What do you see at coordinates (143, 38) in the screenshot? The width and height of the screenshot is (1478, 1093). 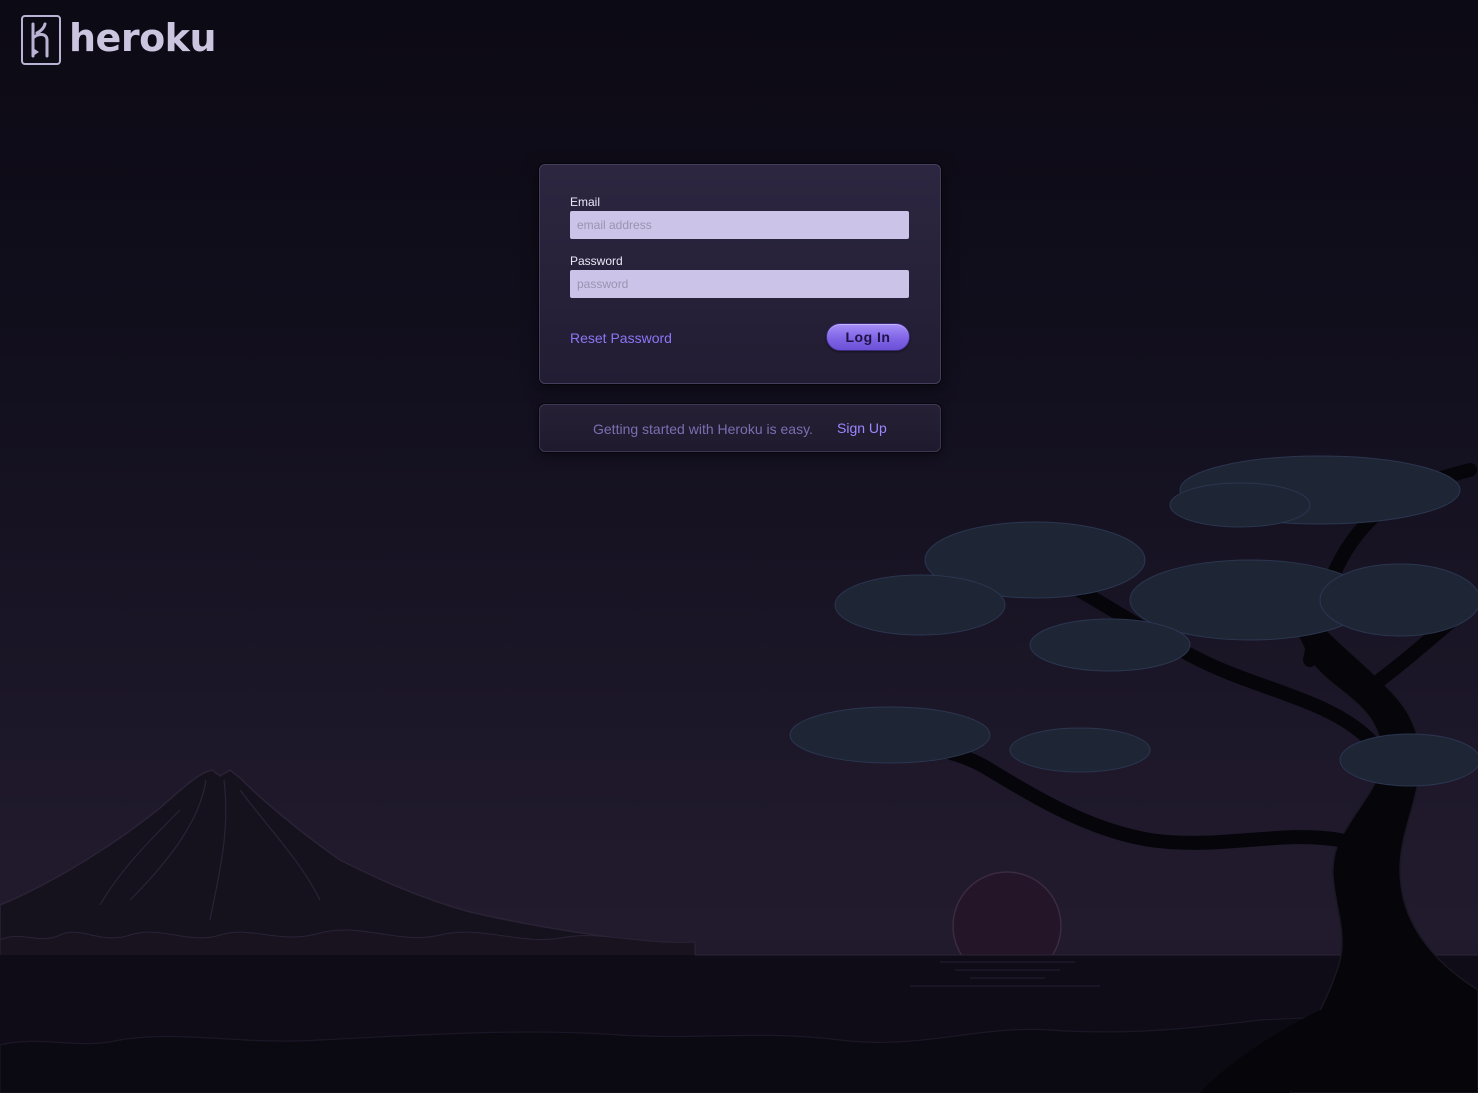 I see `brand-name: heroku` at bounding box center [143, 38].